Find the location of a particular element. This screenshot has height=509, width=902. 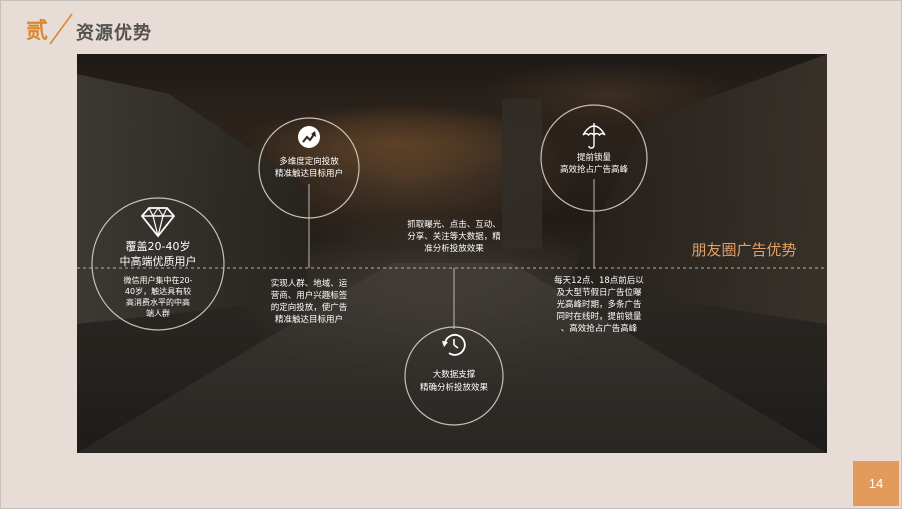

page-title: 资源优势 is located at coordinates (114, 33).